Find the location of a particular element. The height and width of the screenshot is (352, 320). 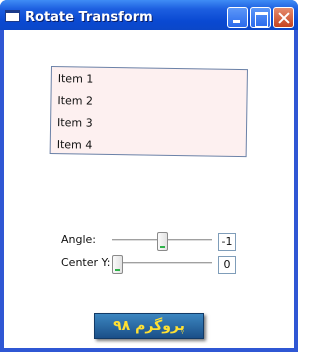

angle-slider is located at coordinates (162, 241).